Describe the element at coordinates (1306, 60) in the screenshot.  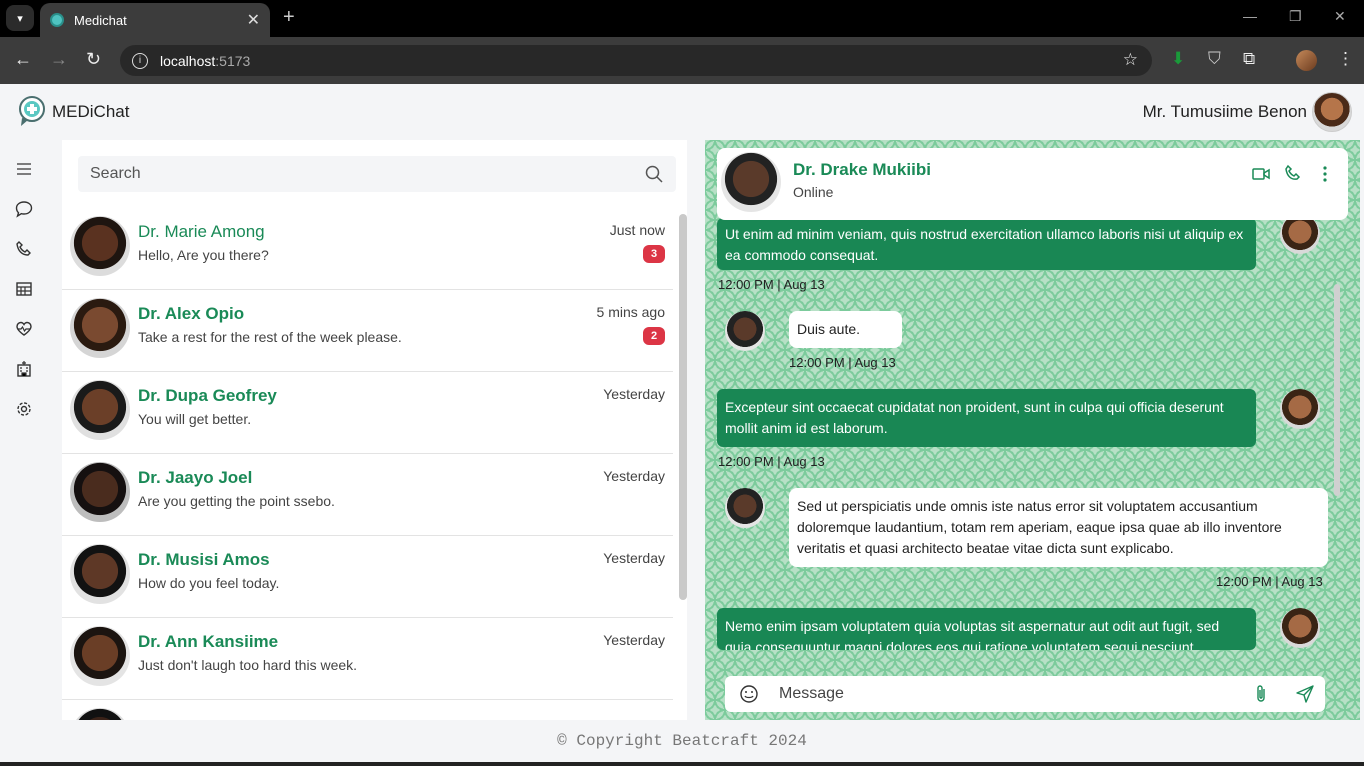
I see `browser-profile-avatar` at that location.